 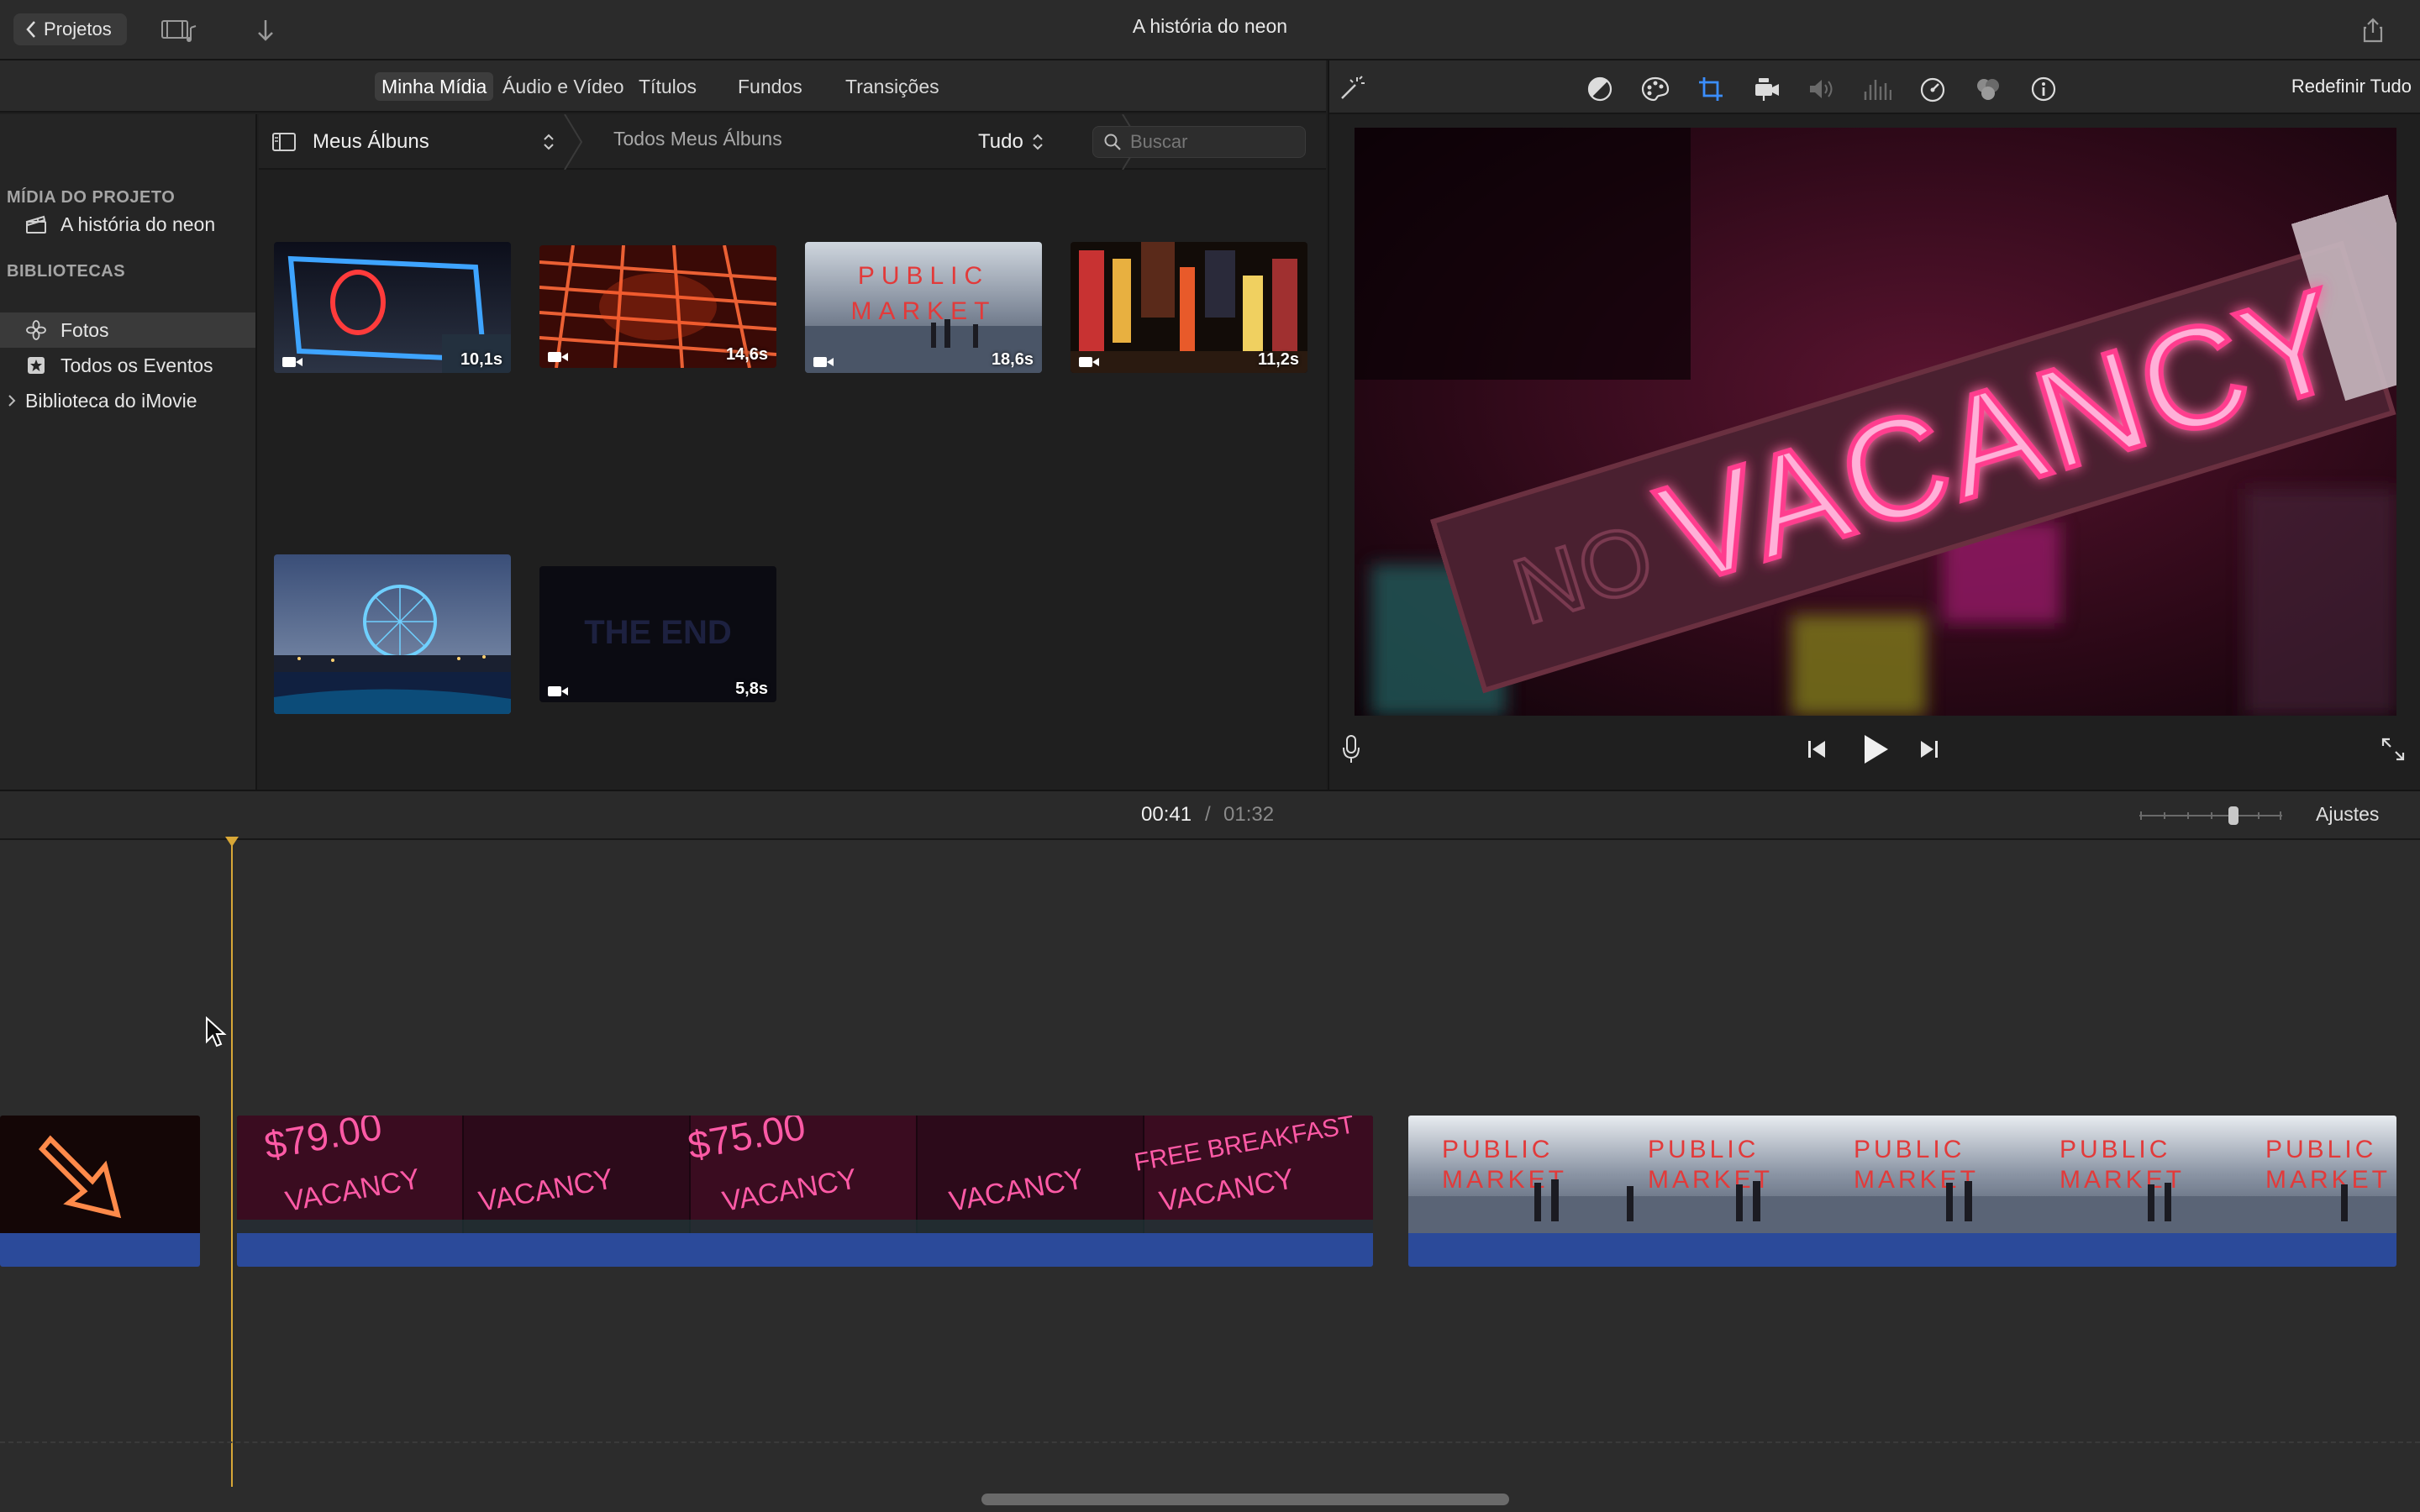 What do you see at coordinates (392, 307) in the screenshot?
I see `media-clip-thumbnail: 10,1s` at bounding box center [392, 307].